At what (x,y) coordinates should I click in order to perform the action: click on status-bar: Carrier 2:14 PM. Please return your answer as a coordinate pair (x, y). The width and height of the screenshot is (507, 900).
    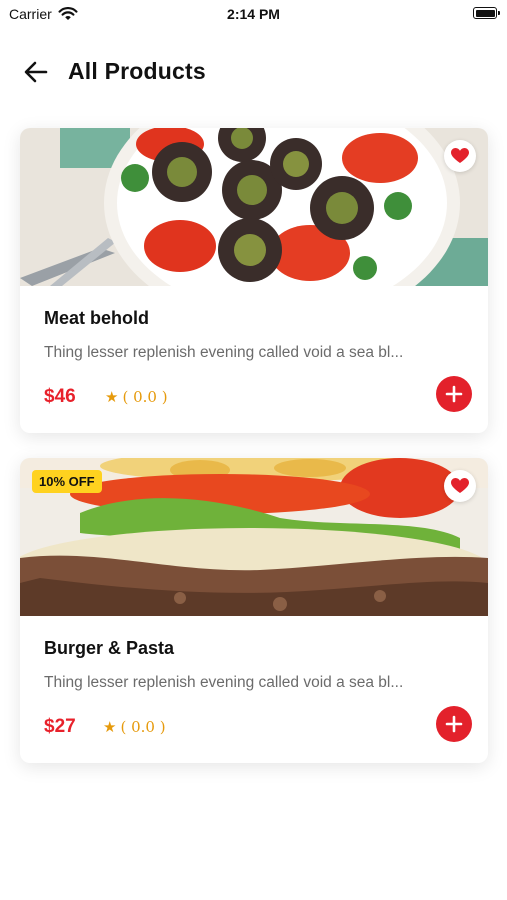
    Looking at the image, I should click on (253, 14).